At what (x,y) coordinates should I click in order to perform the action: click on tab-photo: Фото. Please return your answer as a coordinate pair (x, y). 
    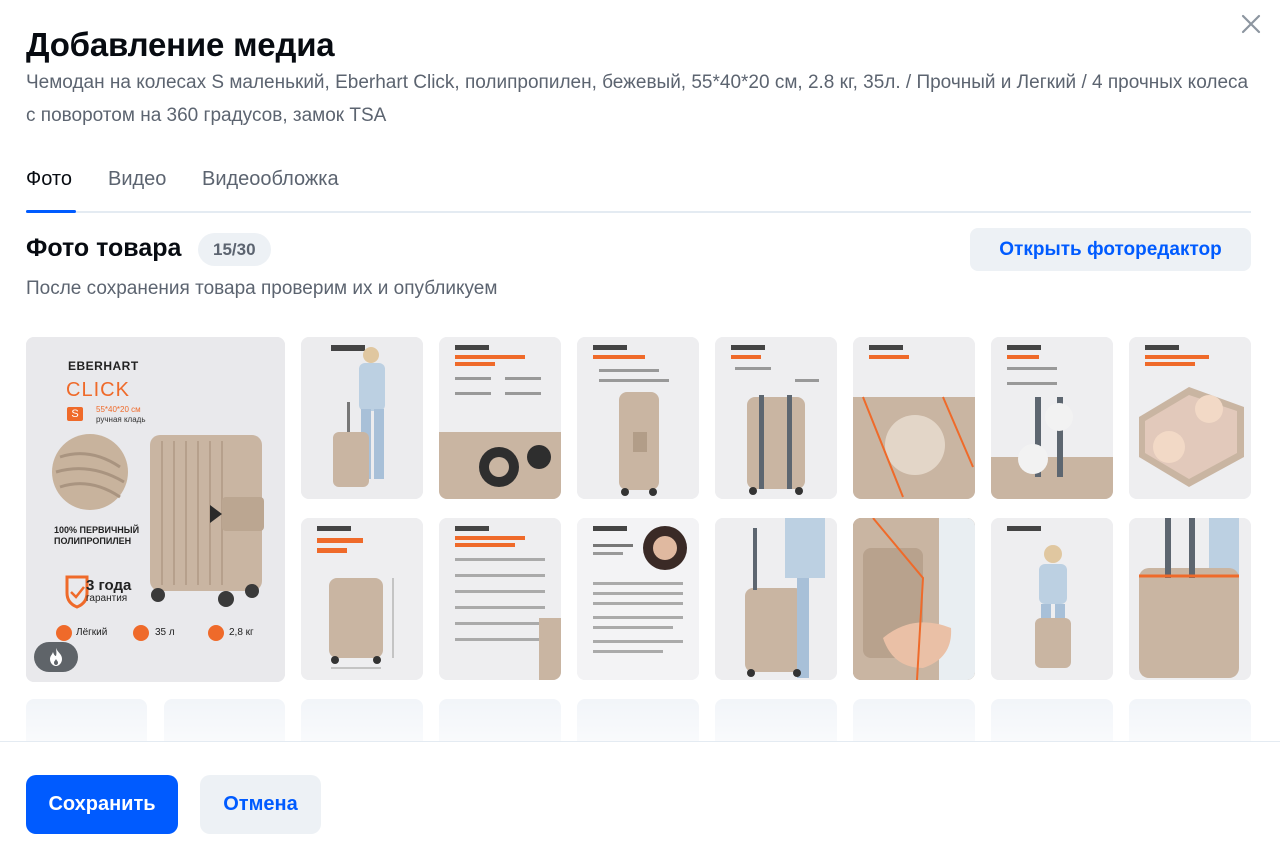
    Looking at the image, I should click on (49, 179).